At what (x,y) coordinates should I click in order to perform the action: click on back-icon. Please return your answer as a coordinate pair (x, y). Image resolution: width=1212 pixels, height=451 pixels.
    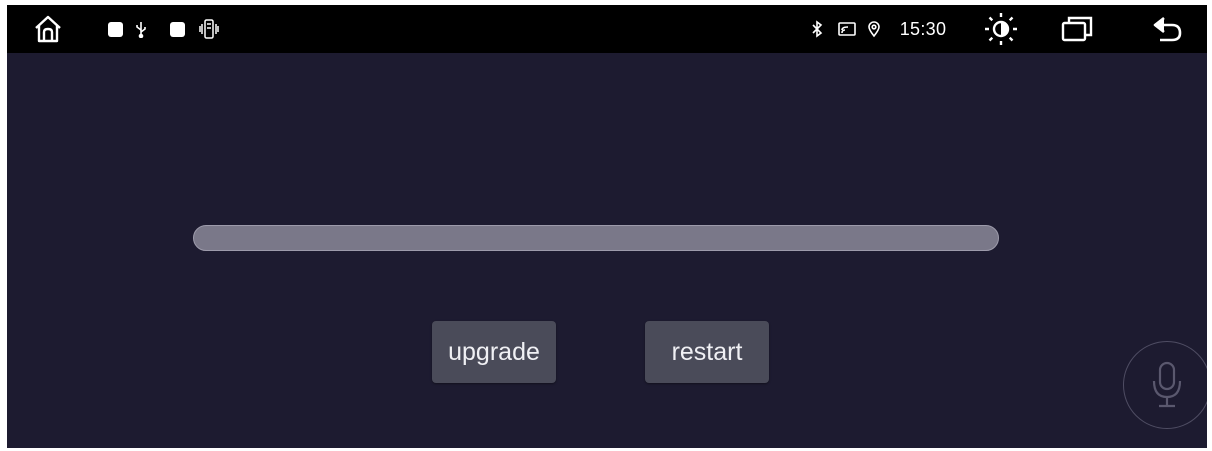
    Looking at the image, I should click on (1167, 29).